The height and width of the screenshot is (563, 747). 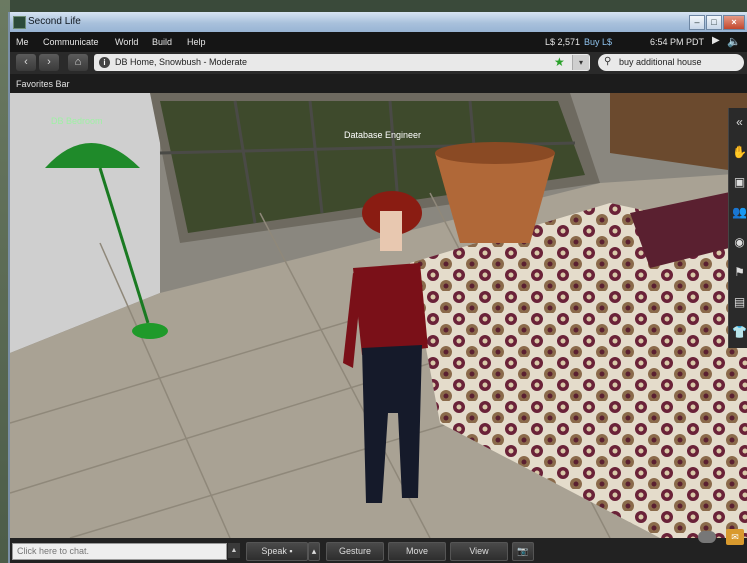 What do you see at coordinates (714, 22) in the screenshot?
I see `maximize-button: □` at bounding box center [714, 22].